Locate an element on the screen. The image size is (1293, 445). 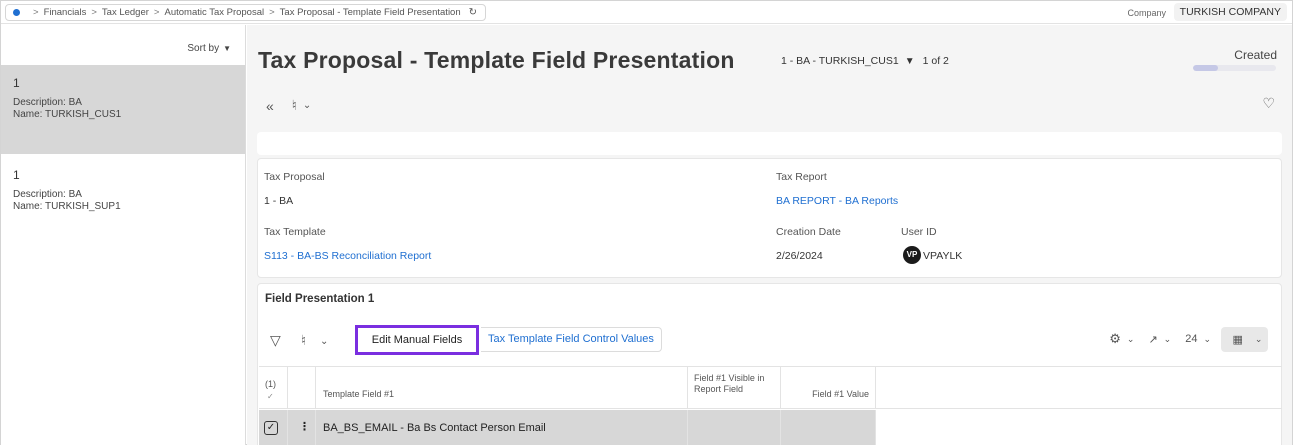
page-size-selector: 24 is located at coordinates (1191, 339).